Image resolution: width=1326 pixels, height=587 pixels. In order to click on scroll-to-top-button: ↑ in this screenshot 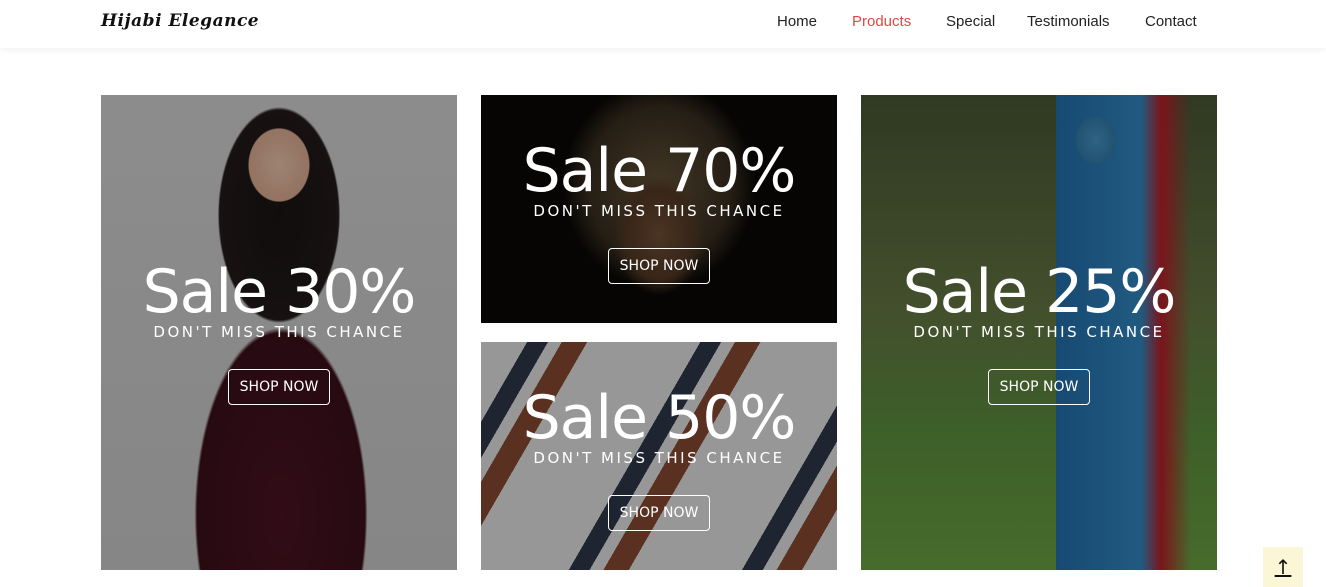, I will do `click(1283, 567)`.